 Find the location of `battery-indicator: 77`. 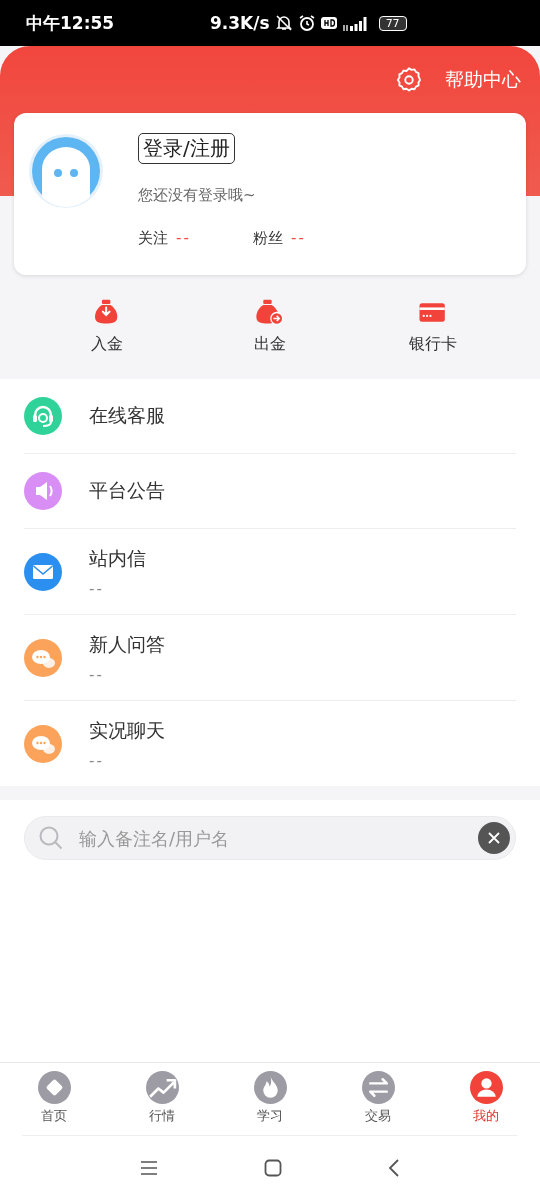

battery-indicator: 77 is located at coordinates (392, 23).